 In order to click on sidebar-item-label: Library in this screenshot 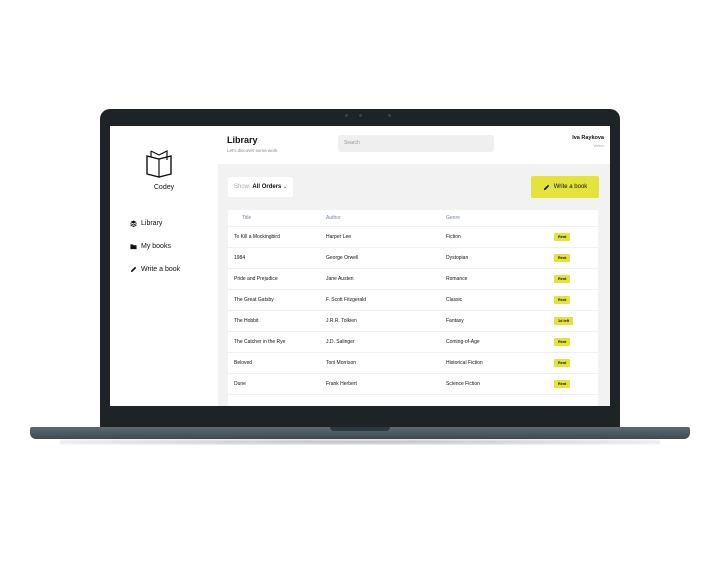, I will do `click(152, 223)`.